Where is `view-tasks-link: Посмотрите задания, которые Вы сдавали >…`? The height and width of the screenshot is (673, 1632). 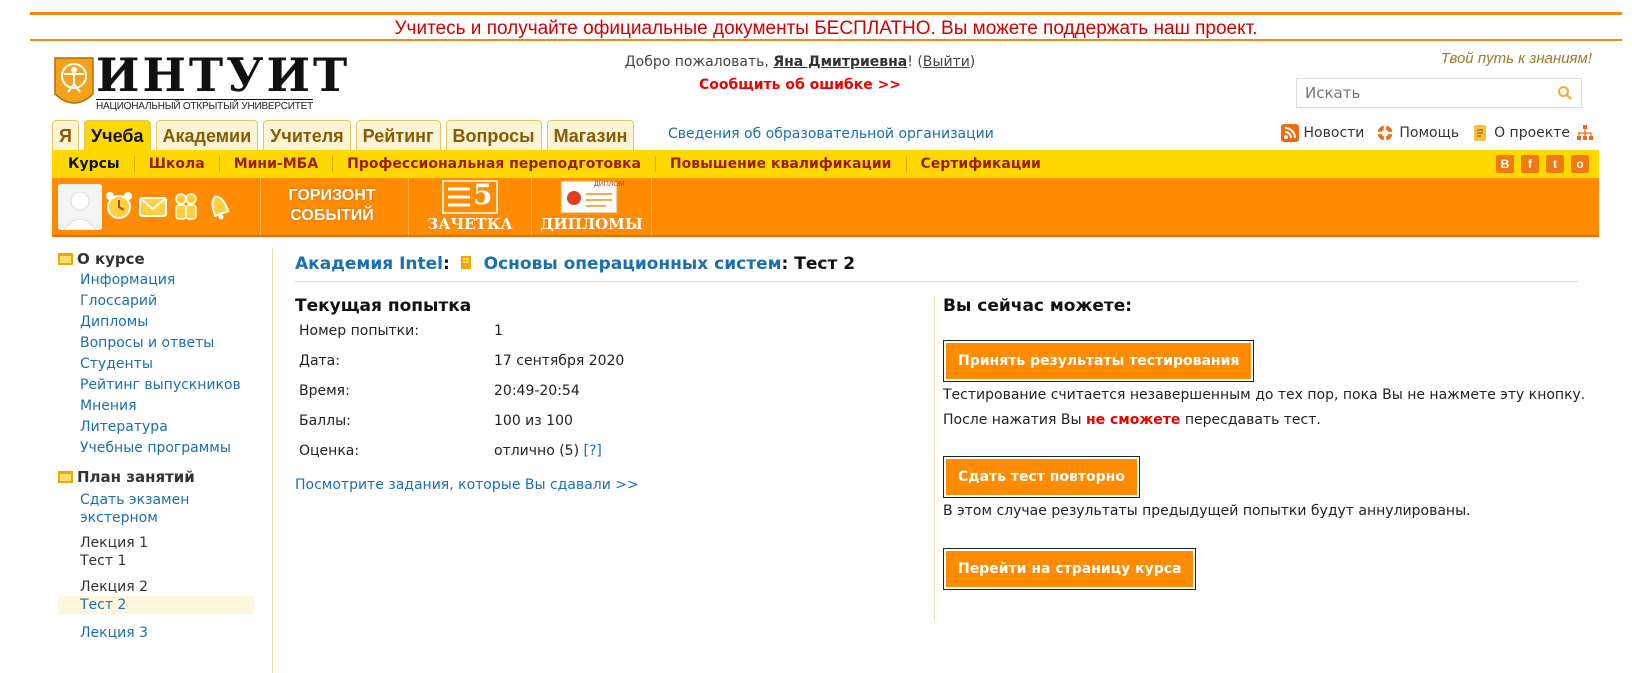 view-tasks-link: Посмотрите задания, которые Вы сдавали >… is located at coordinates (467, 485).